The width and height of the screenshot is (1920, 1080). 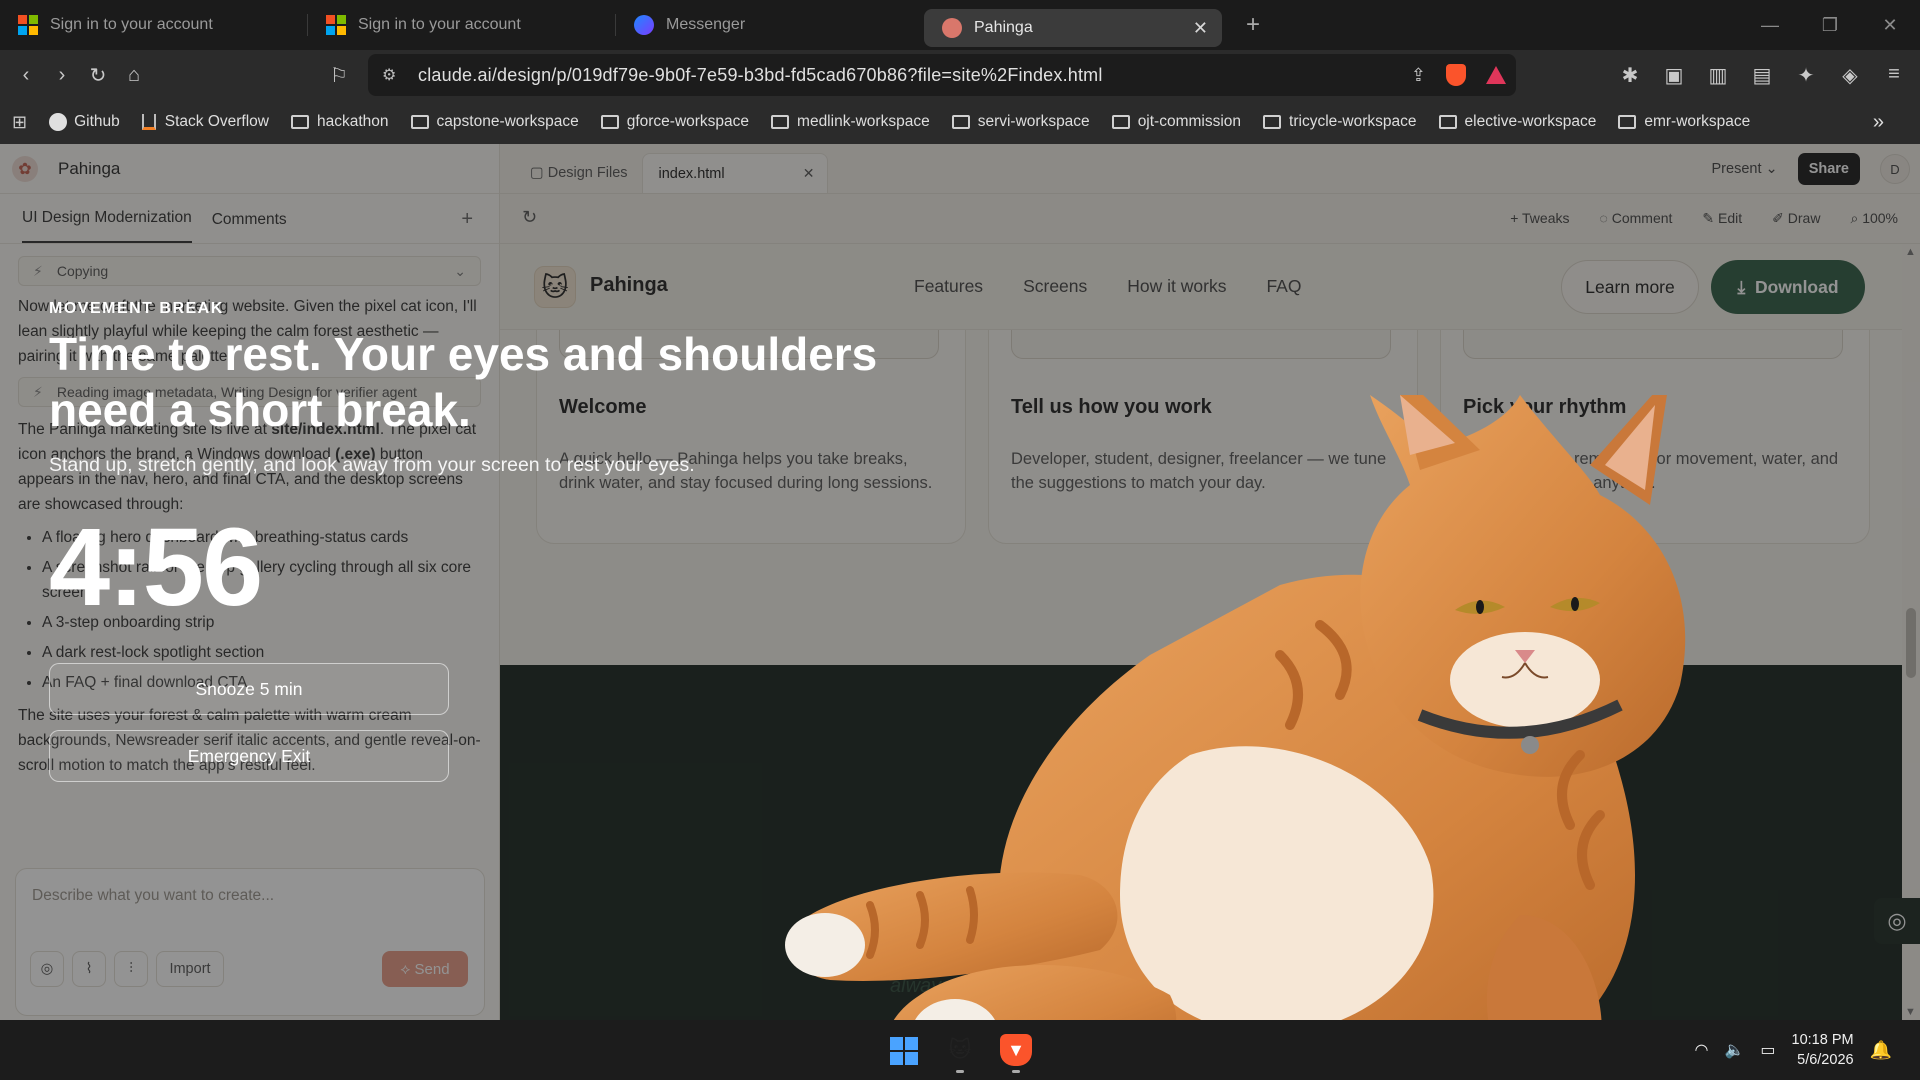 I want to click on bookmark-icon: ⚐, so click(x=339, y=75).